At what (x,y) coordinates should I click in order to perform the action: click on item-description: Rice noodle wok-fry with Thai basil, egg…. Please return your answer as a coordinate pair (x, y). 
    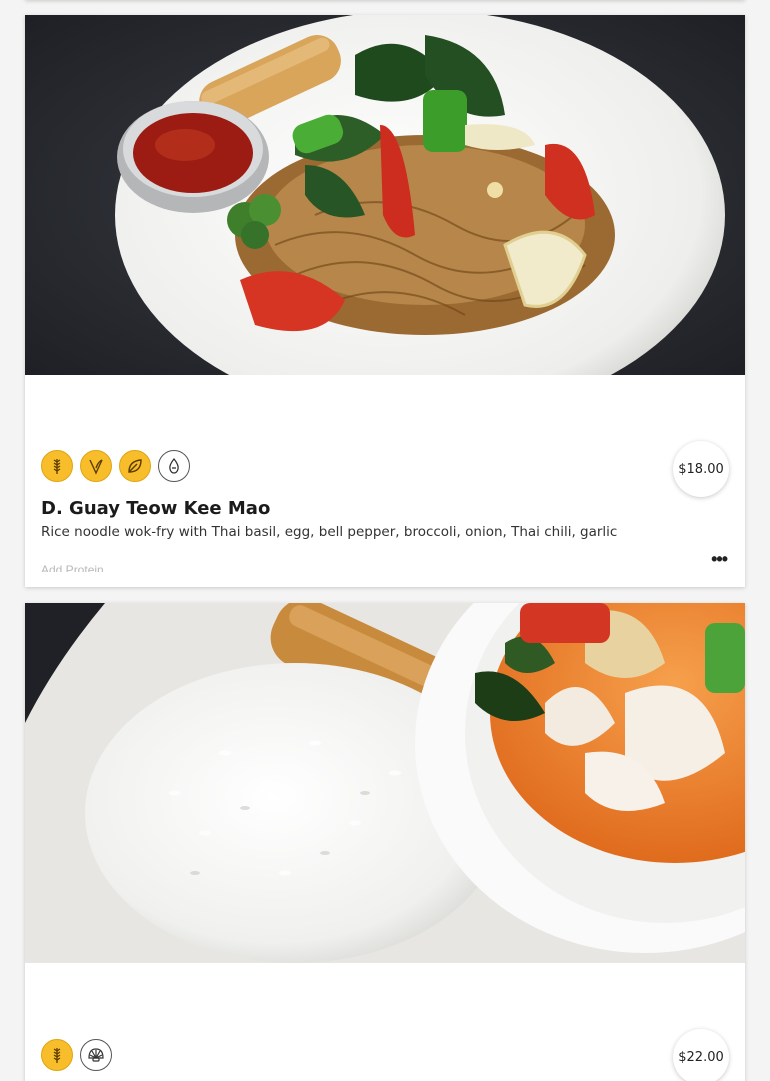
    Looking at the image, I should click on (329, 532).